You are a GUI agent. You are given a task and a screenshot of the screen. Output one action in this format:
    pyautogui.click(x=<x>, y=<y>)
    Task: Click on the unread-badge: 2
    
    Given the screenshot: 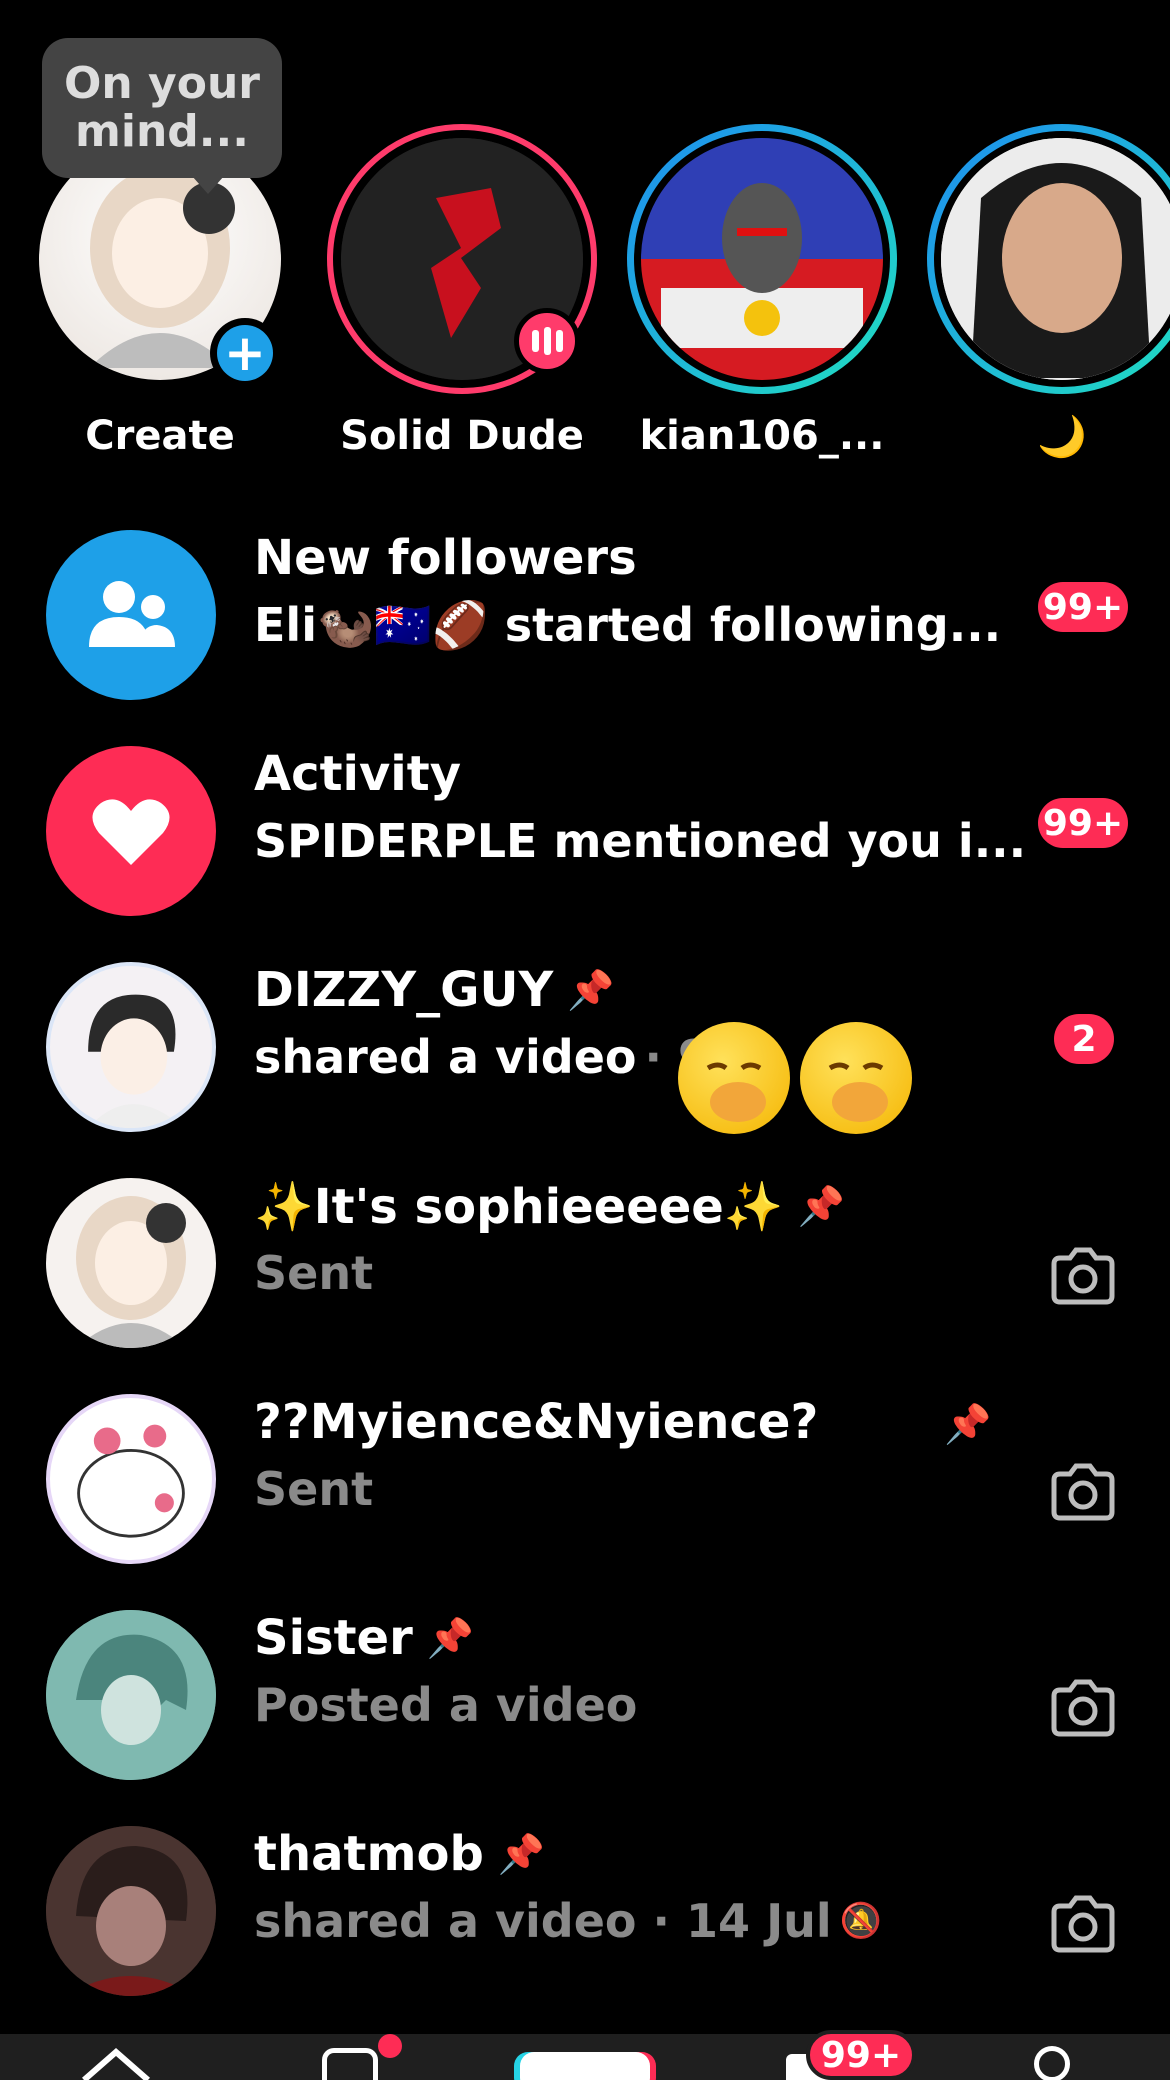 What is the action you would take?
    pyautogui.click(x=1084, y=1039)
    